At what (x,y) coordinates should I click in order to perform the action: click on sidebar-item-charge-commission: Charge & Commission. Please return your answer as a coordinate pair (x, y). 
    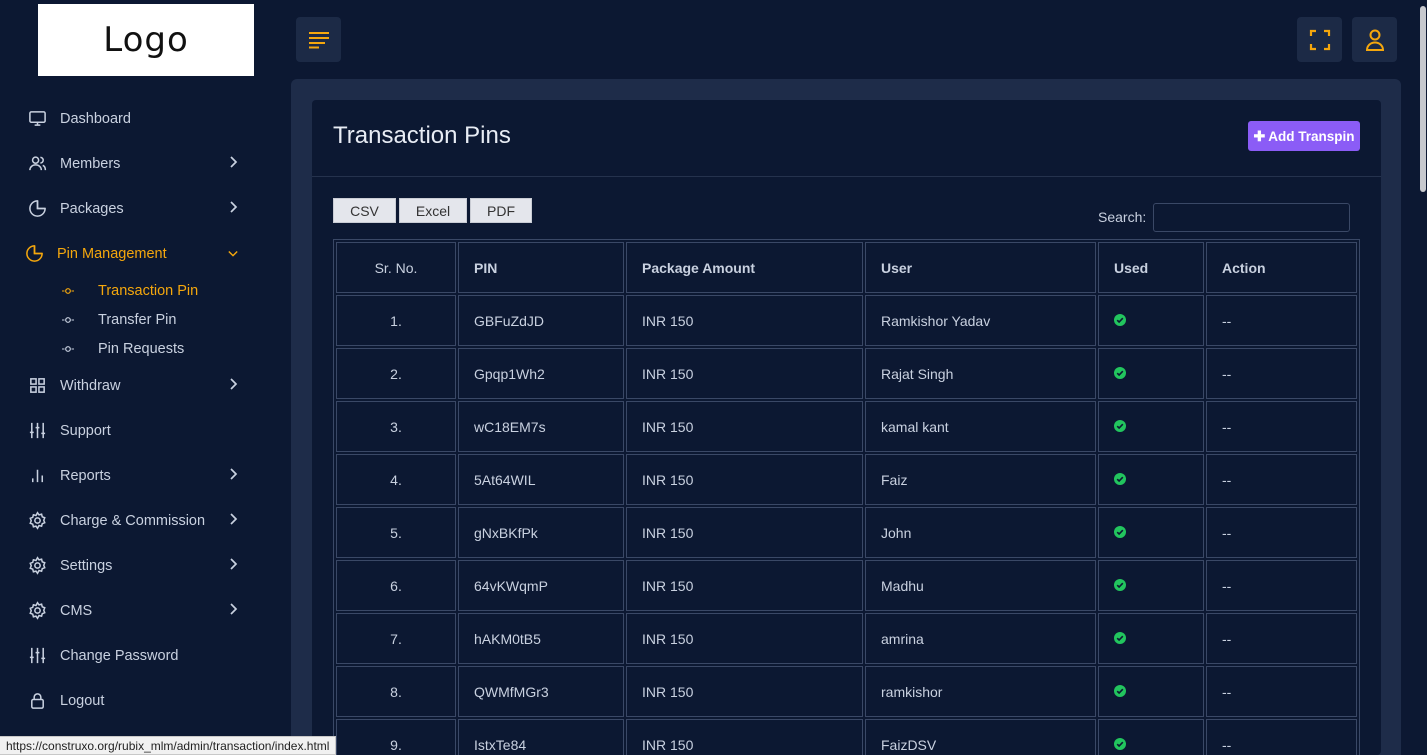
    Looking at the image, I should click on (136, 520).